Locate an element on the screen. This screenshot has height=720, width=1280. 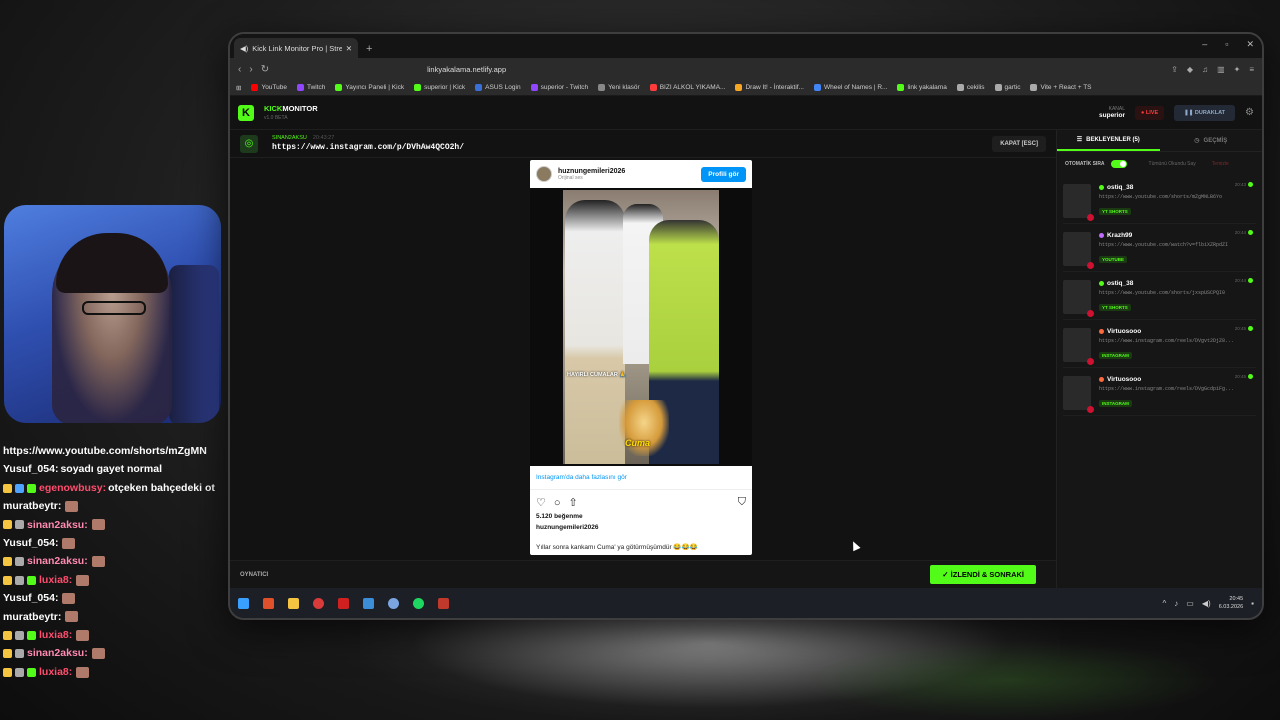
apps-grid-icon: ⊞ is located at coordinates (238, 88).